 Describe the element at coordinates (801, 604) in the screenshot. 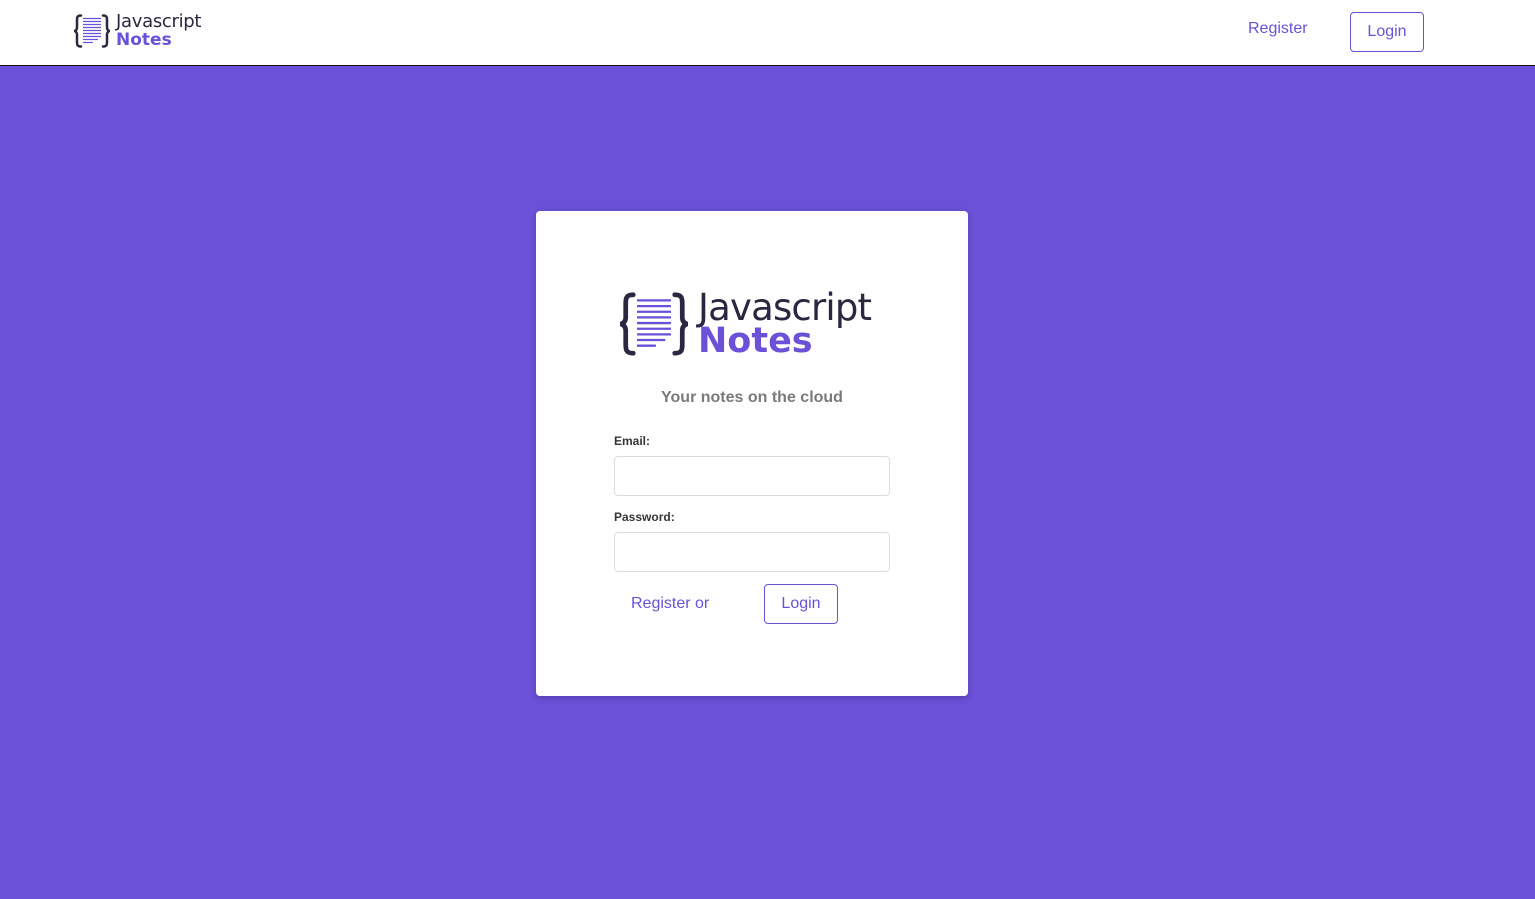

I see `login-button: Login` at that location.